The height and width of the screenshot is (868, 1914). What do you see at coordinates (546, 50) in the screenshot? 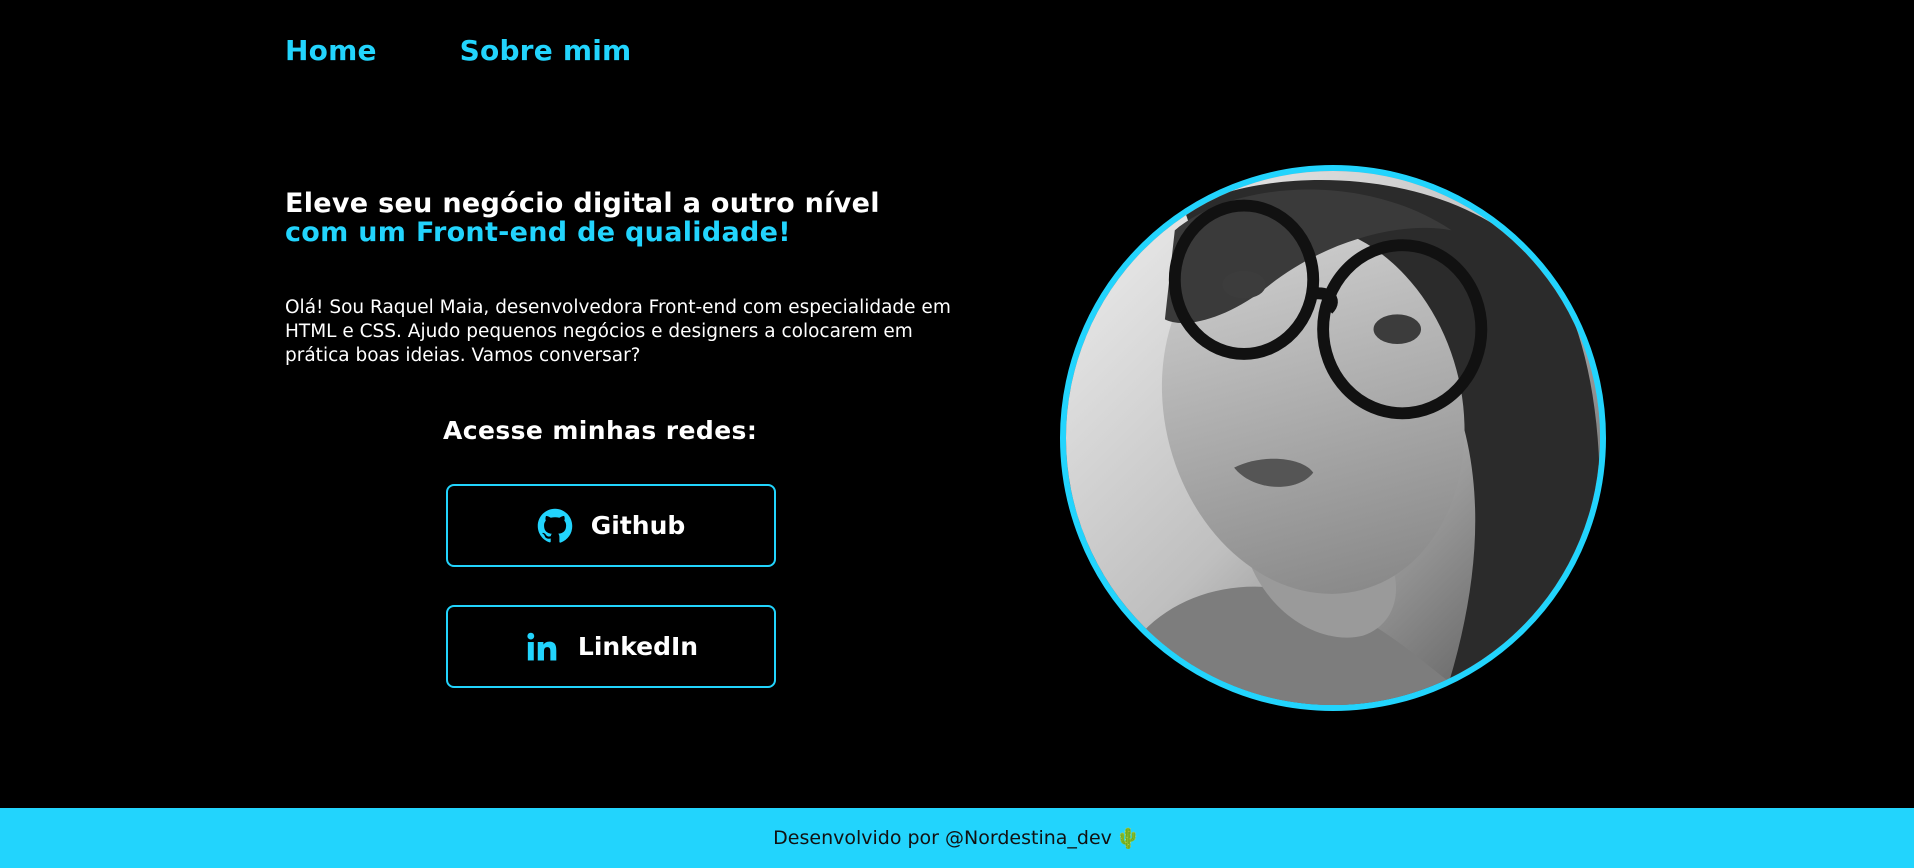
I see `nav-link-about: Sobre mim` at bounding box center [546, 50].